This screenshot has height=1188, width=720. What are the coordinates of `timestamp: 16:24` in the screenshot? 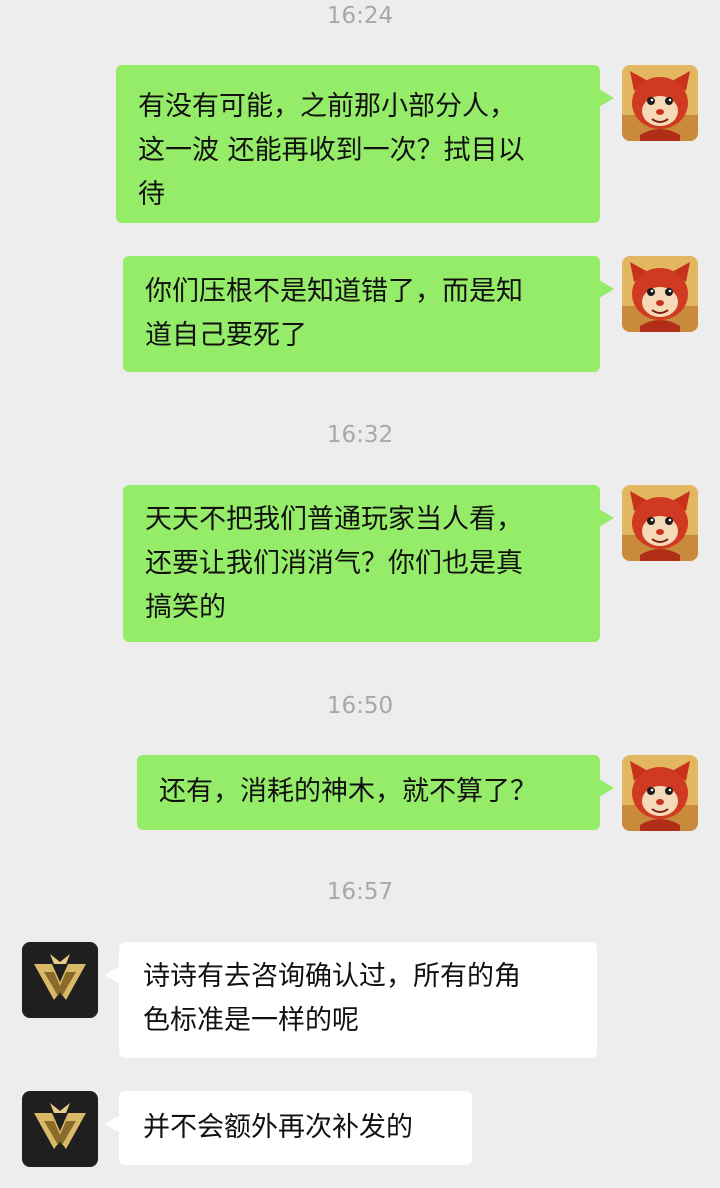 It's located at (360, 16).